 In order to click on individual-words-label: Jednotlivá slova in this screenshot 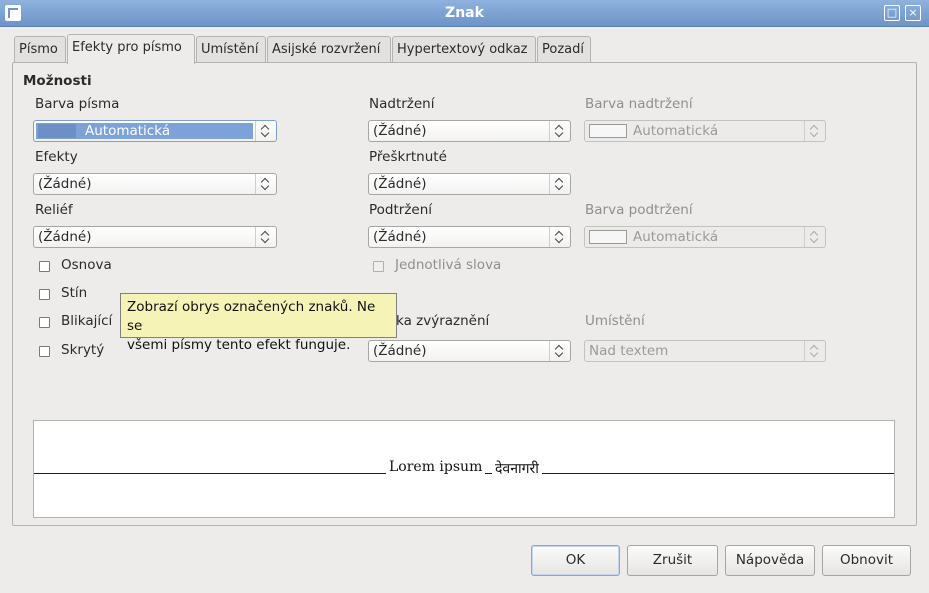, I will do `click(448, 265)`.